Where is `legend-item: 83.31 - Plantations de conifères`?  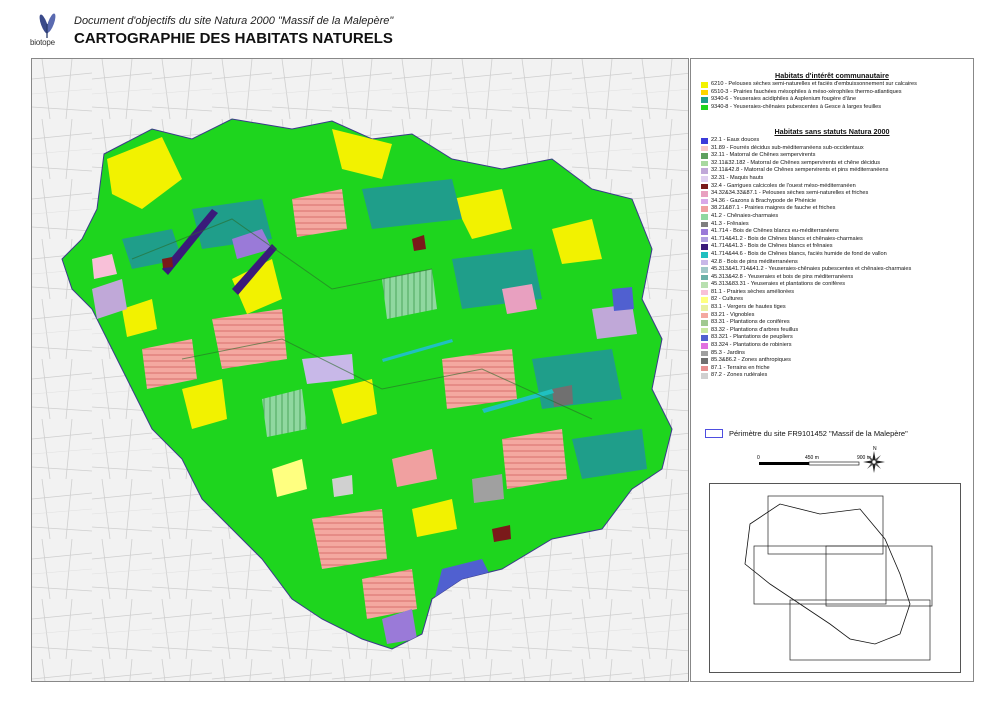 legend-item: 83.31 - Plantations de conifères is located at coordinates (836, 323).